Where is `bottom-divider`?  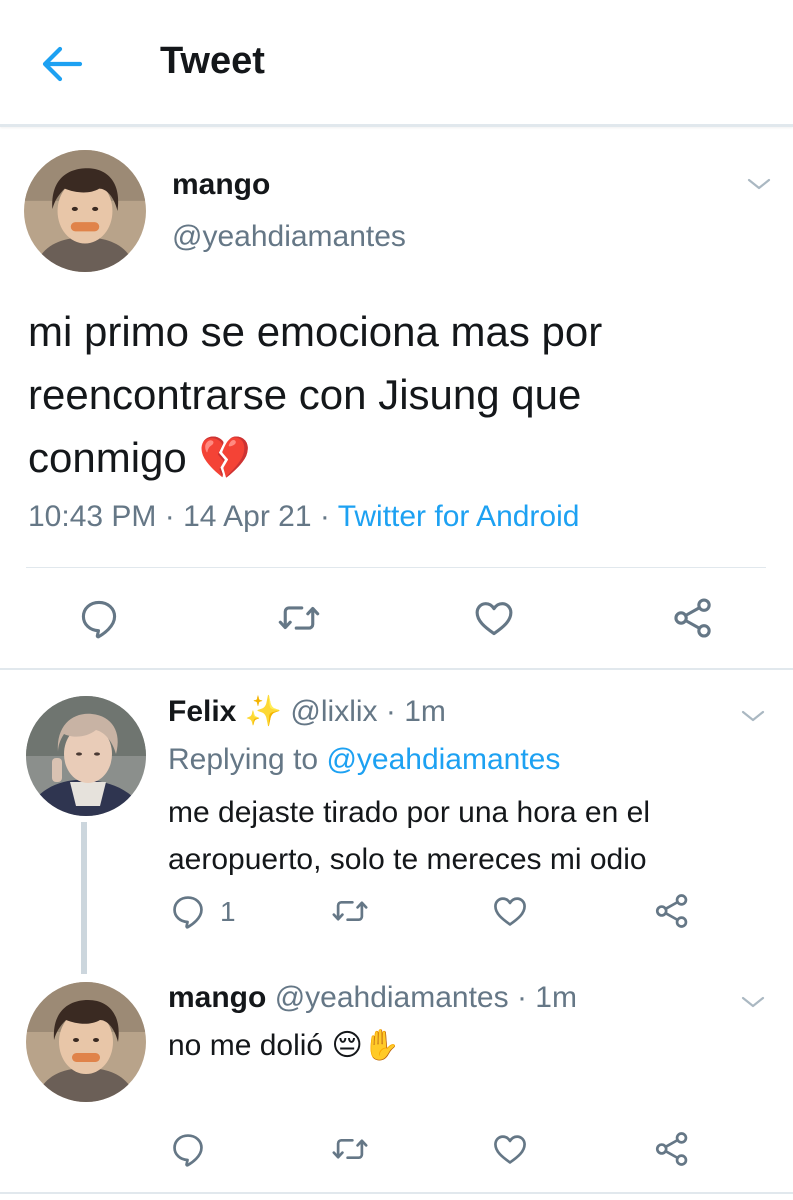
bottom-divider is located at coordinates (396, 1193).